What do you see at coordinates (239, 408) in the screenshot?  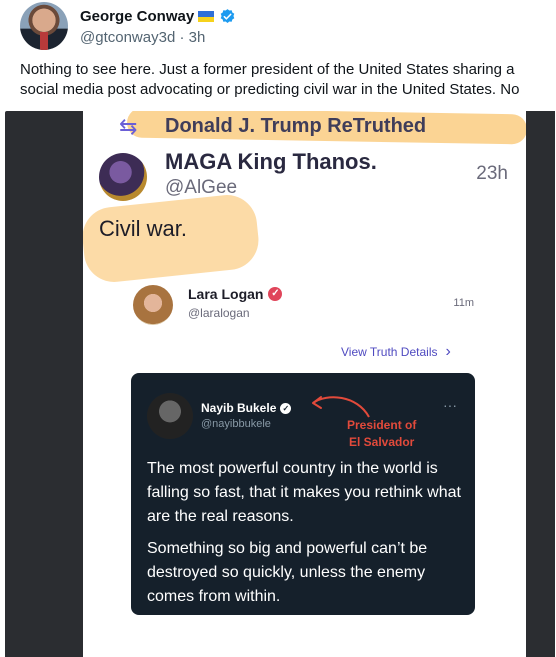 I see `embedded-display-name: Nayib Bukele` at bounding box center [239, 408].